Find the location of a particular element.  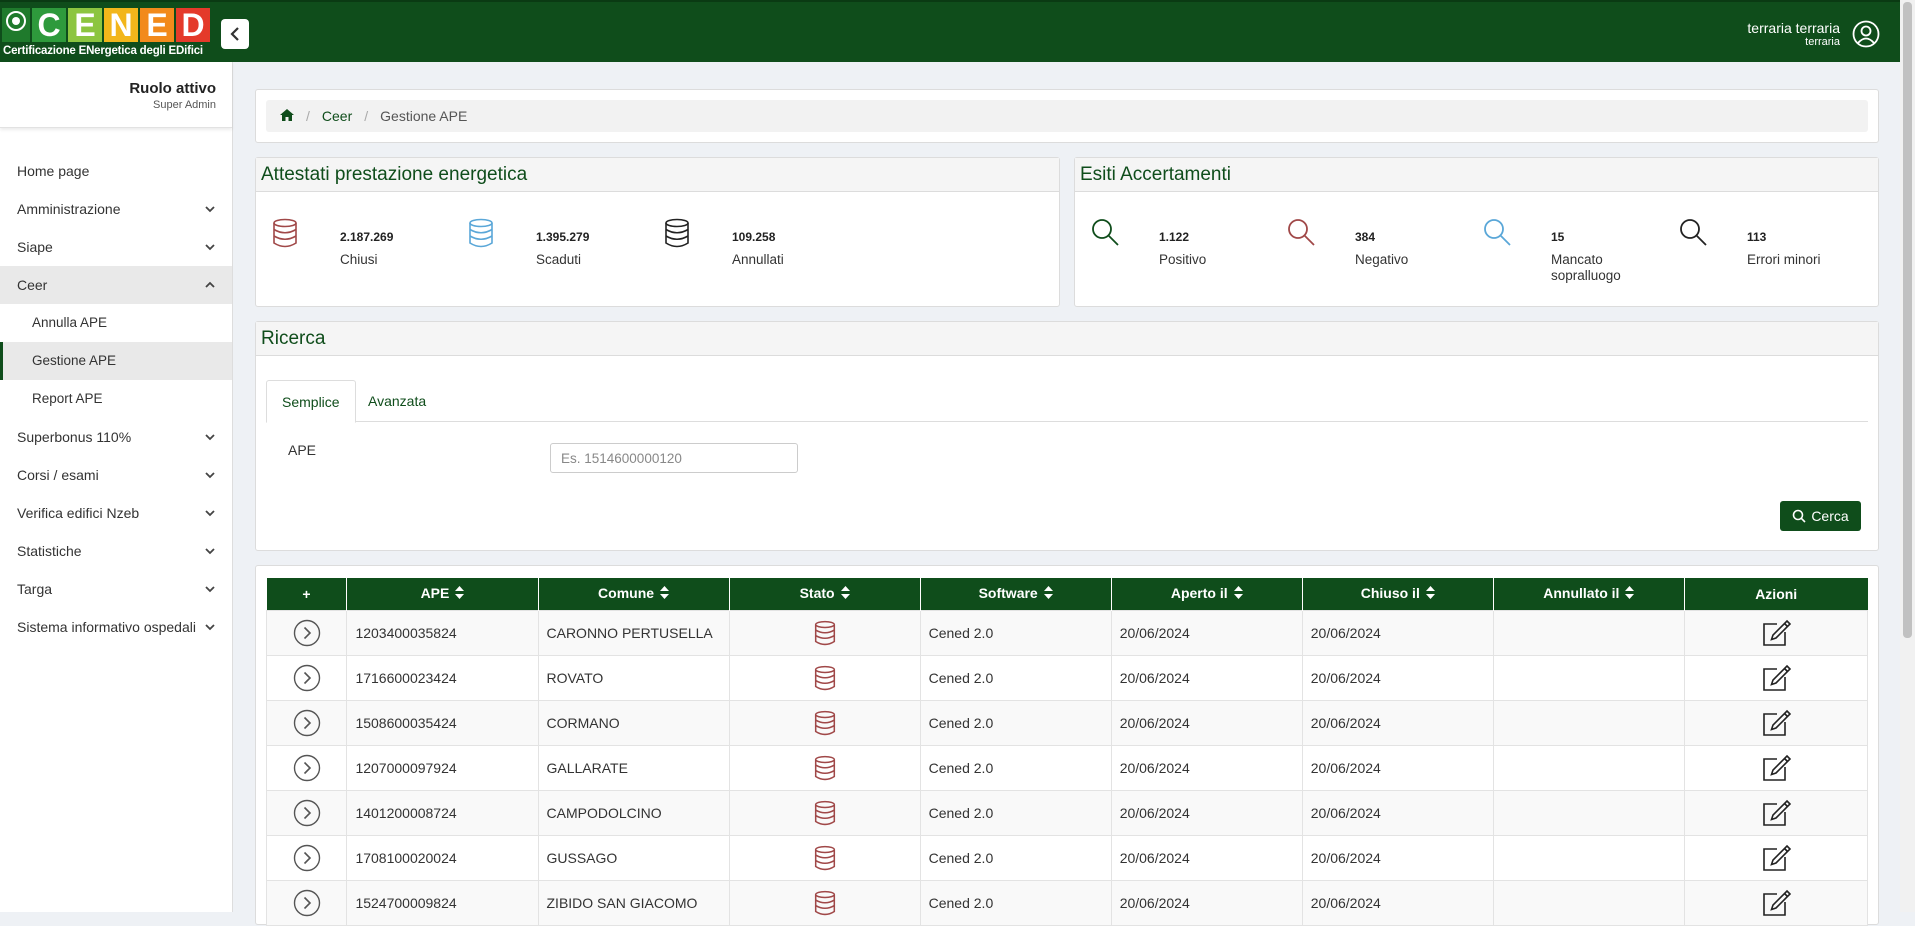

sidebar-item-amministrazione: Amministrazione is located at coordinates (116, 209).